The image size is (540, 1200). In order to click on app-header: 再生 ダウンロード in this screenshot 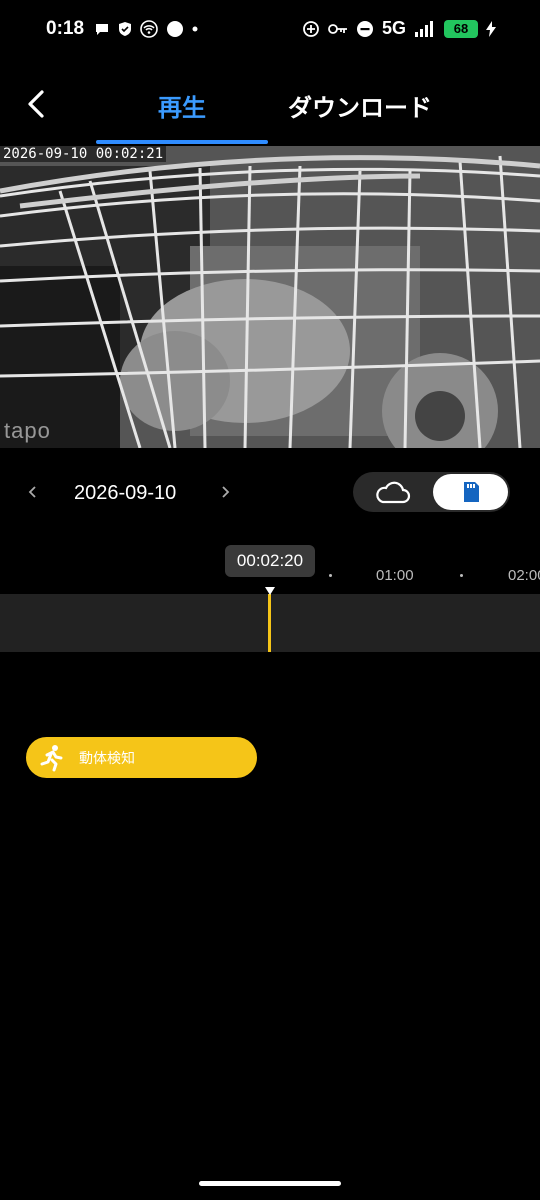, I will do `click(270, 104)`.